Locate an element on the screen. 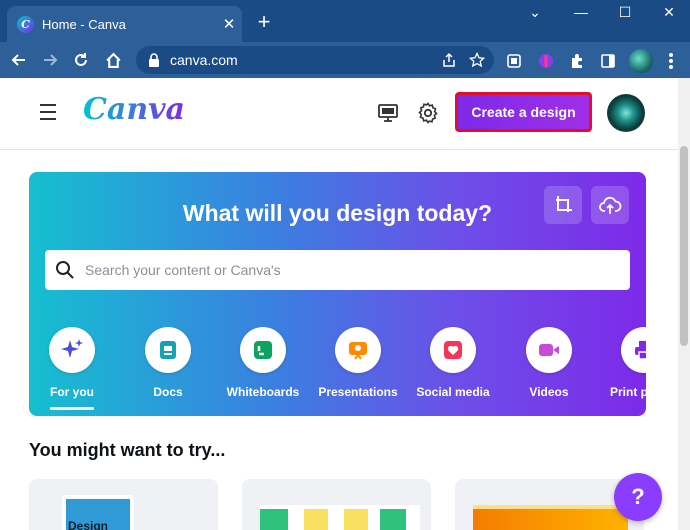  design-search-input: Search your content or Canva's is located at coordinates (337, 270).